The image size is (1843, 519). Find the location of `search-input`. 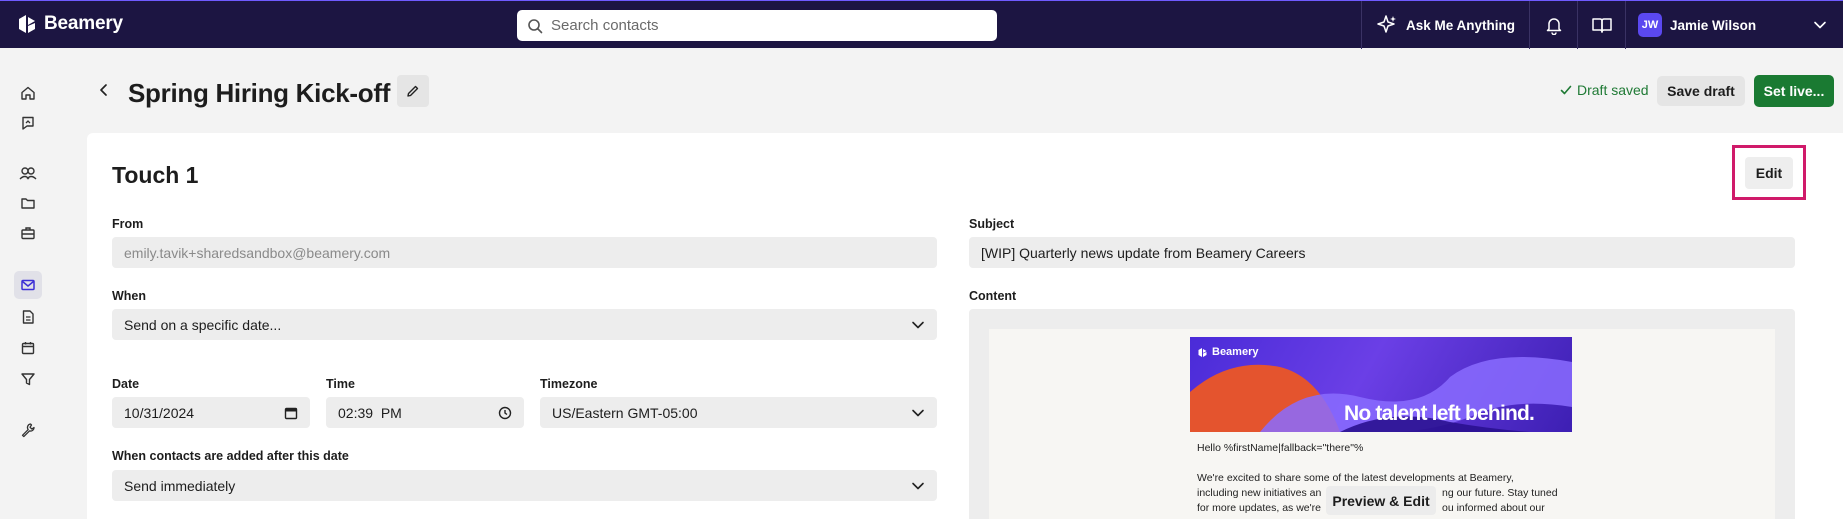

search-input is located at coordinates (766, 25).